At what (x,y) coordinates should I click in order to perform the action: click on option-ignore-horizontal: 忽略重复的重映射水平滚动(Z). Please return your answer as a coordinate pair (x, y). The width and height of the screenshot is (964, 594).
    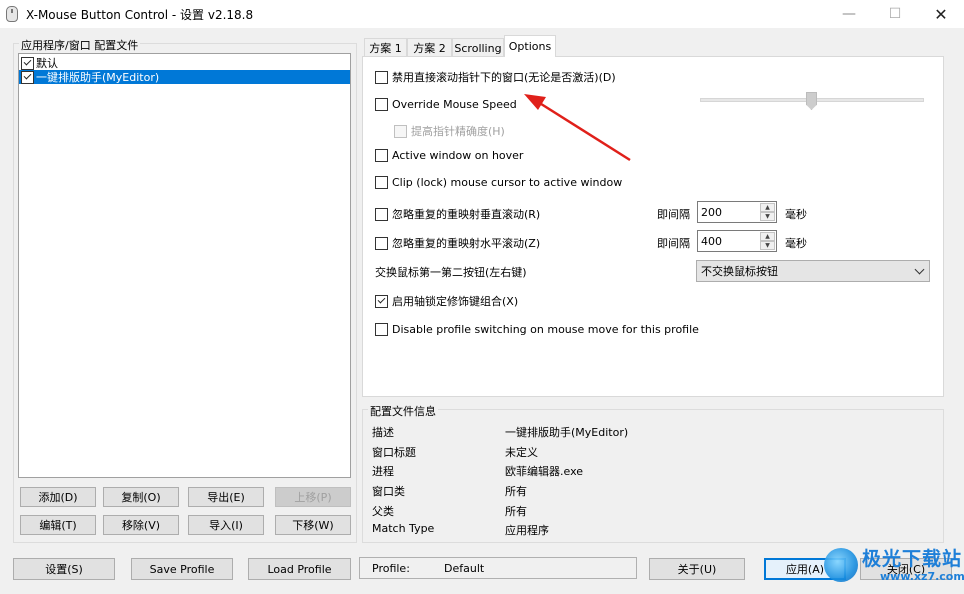
    Looking at the image, I should click on (457, 243).